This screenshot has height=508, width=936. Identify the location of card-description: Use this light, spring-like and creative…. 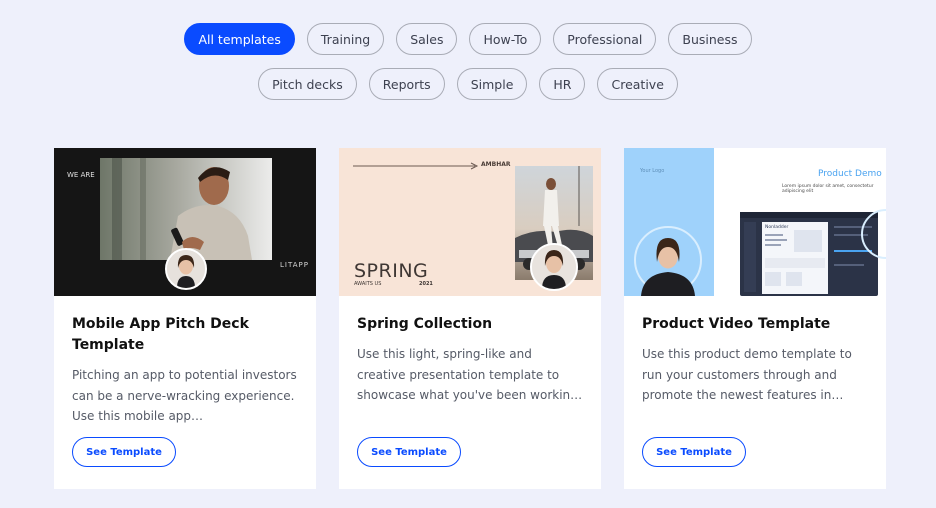
(470, 374).